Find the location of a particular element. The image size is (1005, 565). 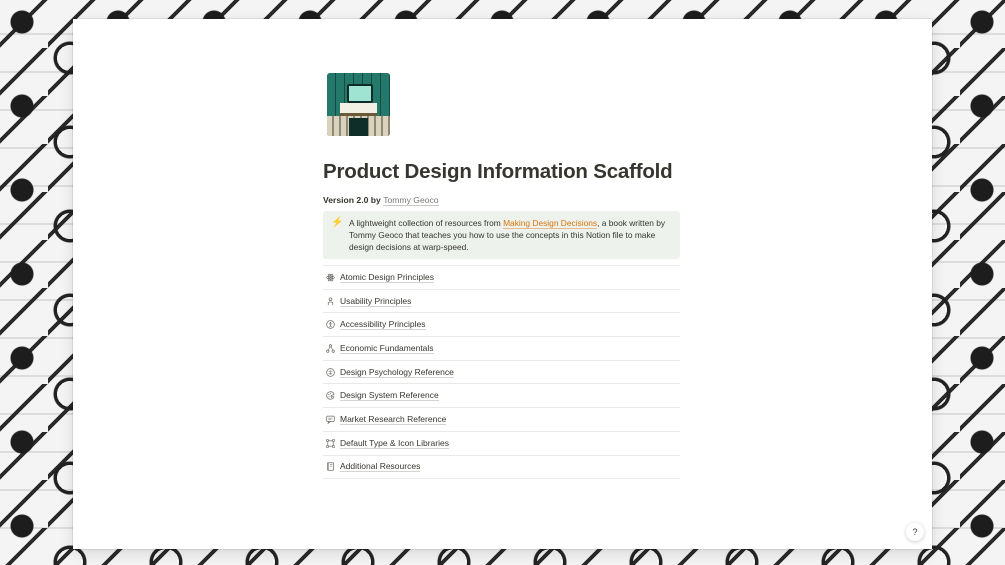

icon-desk is located at coordinates (358, 127).